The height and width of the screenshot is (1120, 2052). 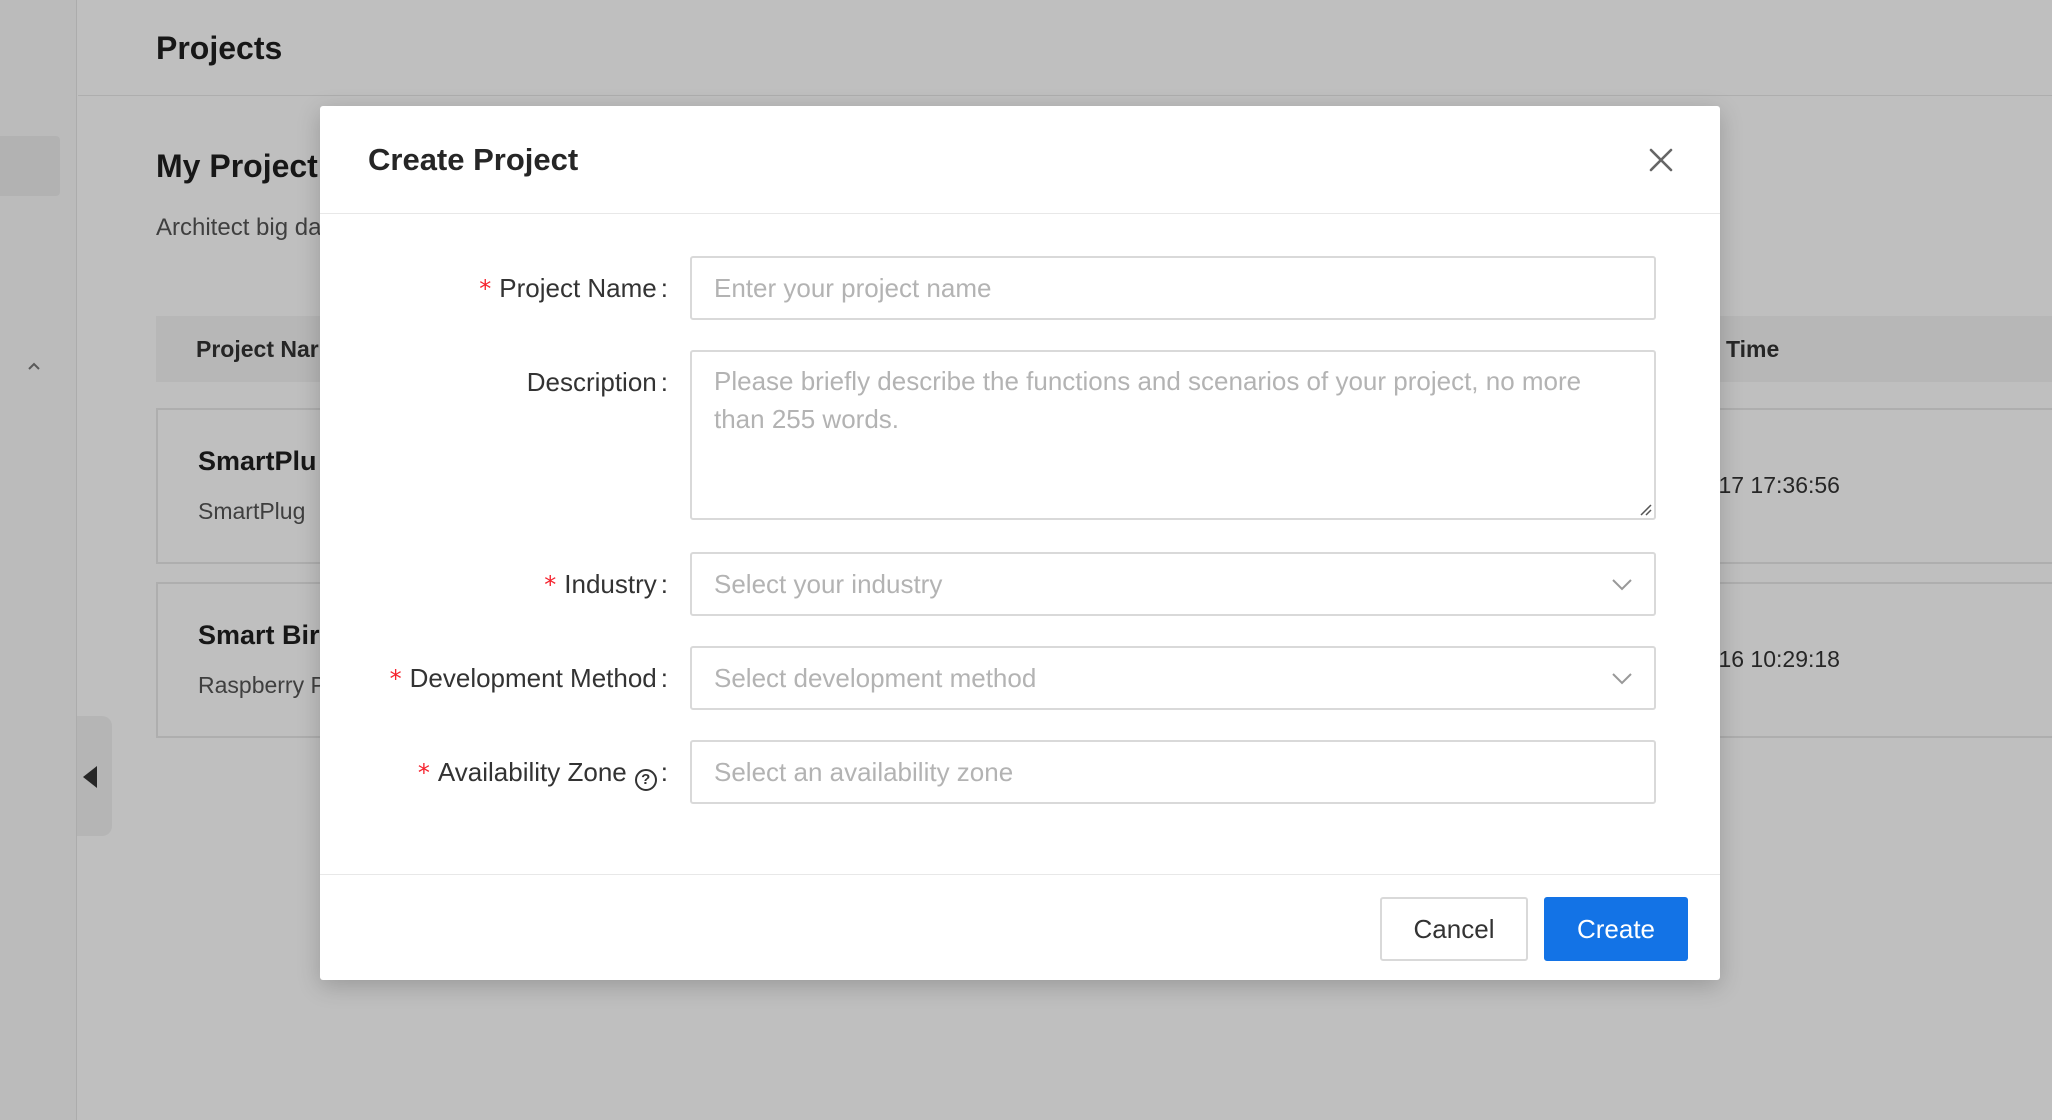 What do you see at coordinates (1173, 678) in the screenshot?
I see `development-method-select: Select development method` at bounding box center [1173, 678].